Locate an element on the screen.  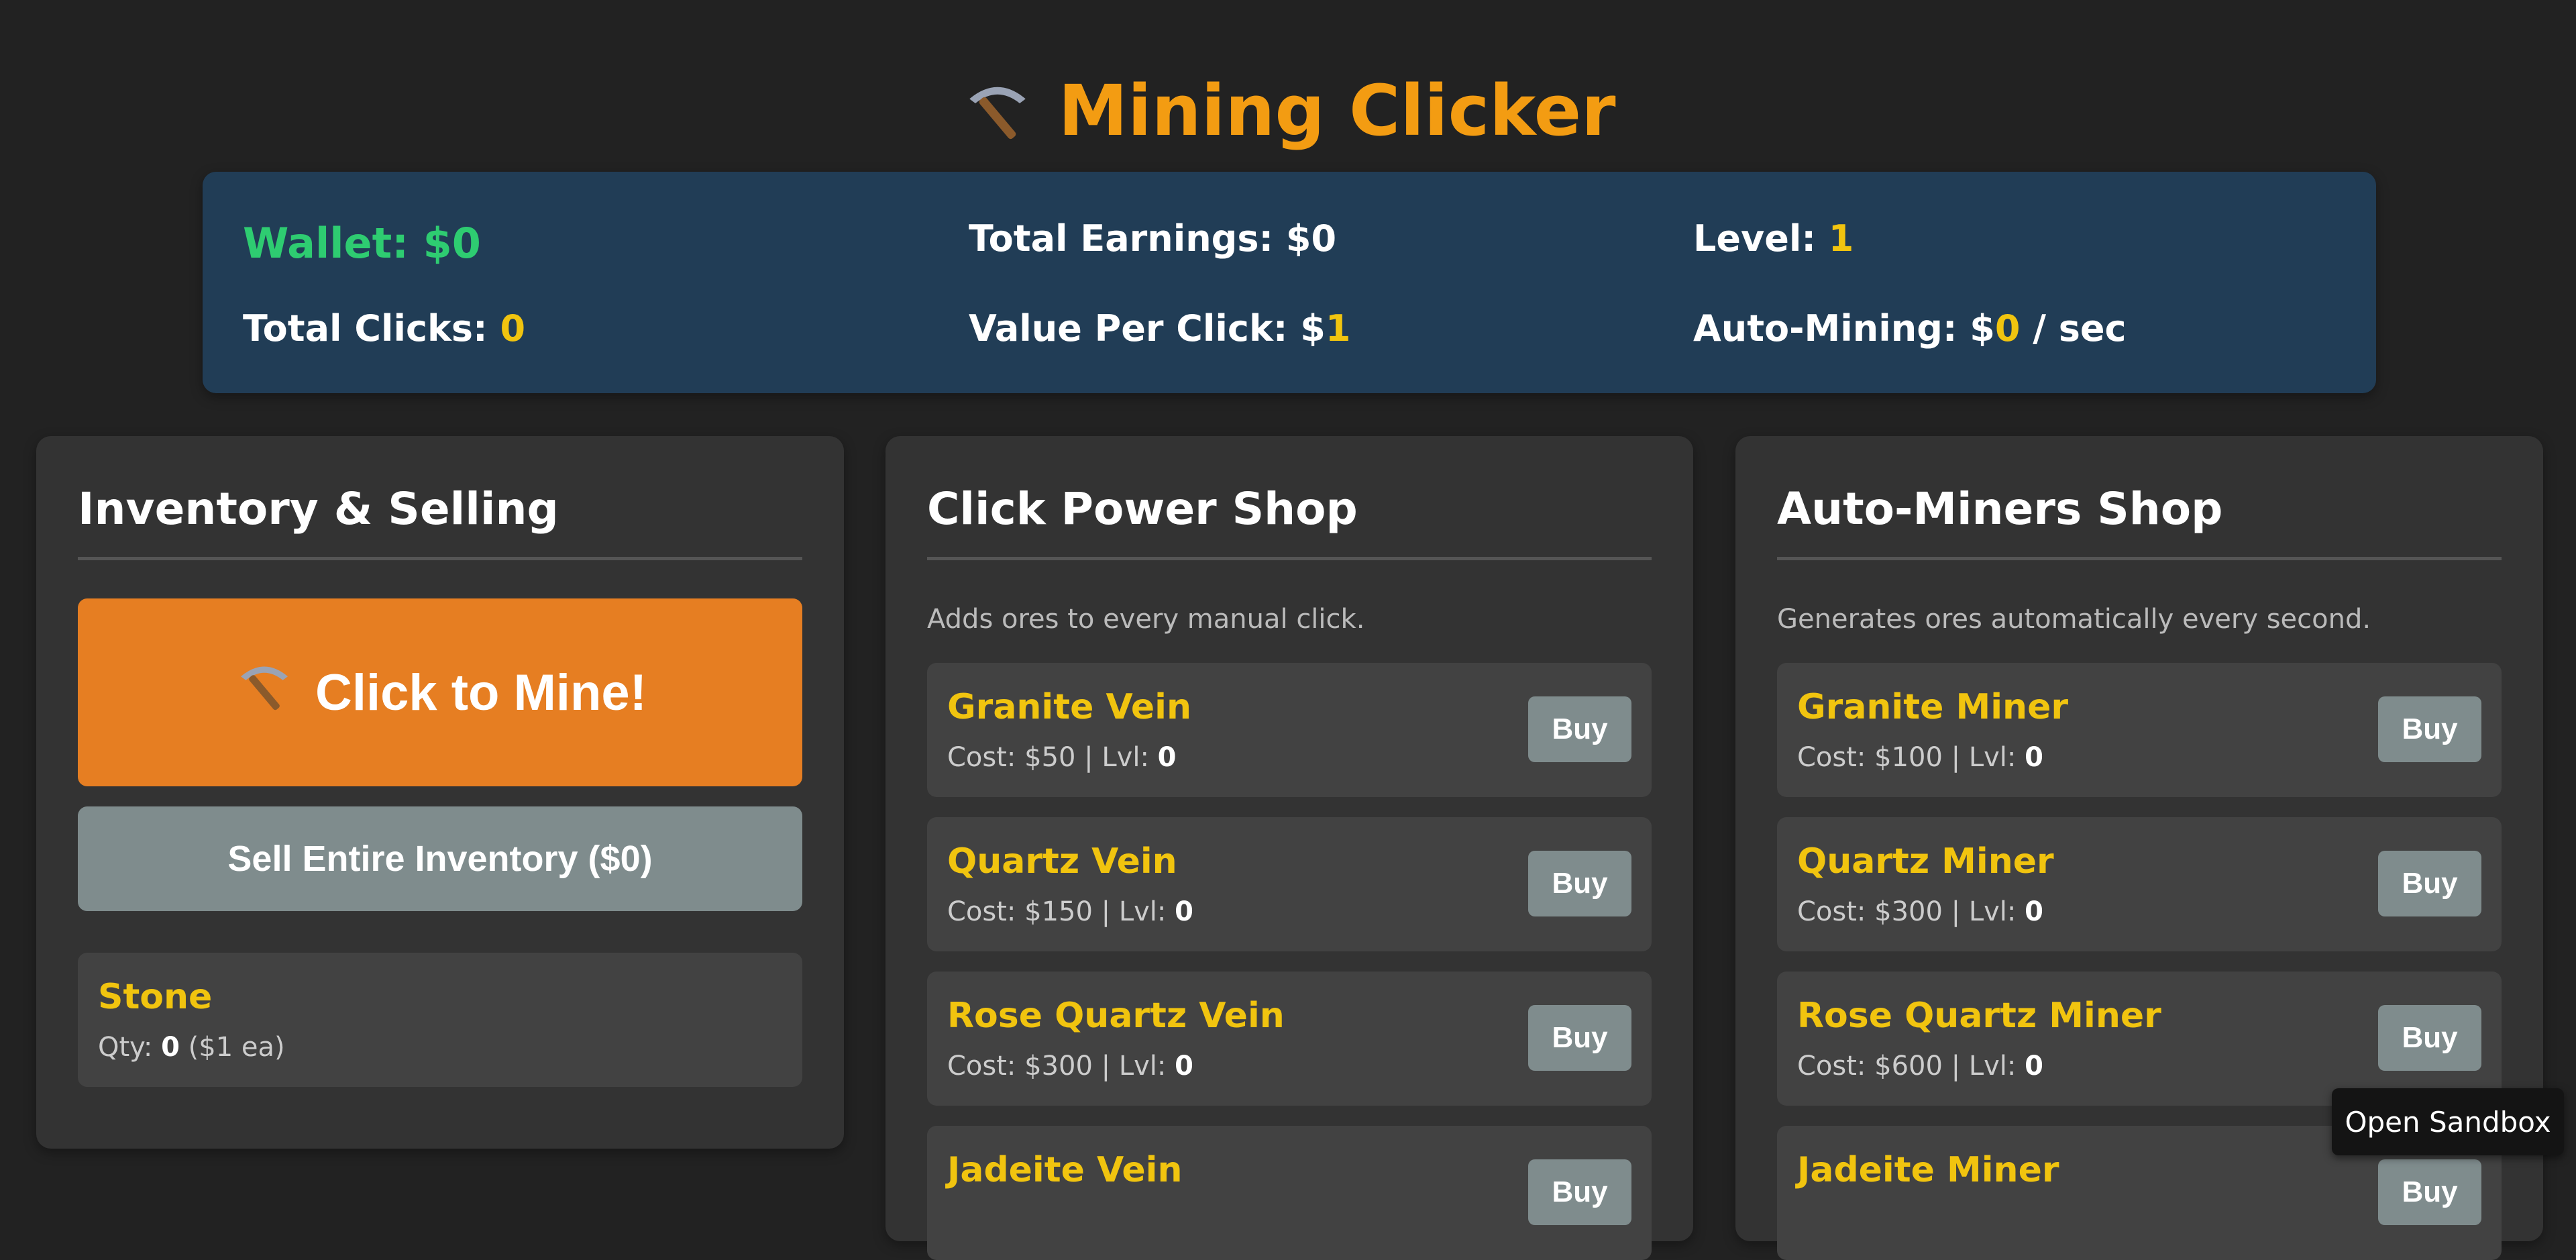
total-clicks-value: 0 is located at coordinates (513, 328).